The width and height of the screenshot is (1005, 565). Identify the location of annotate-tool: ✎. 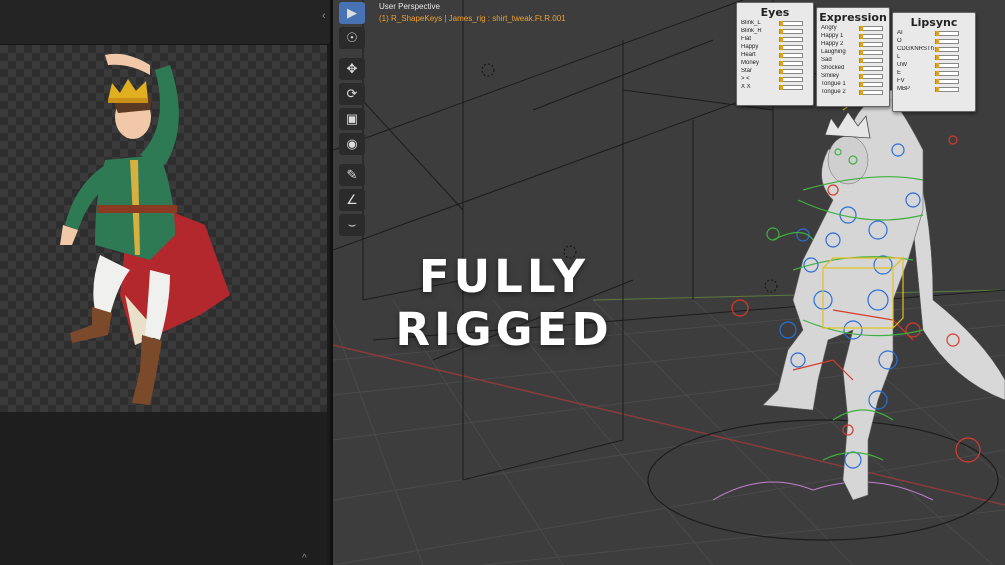
(352, 175).